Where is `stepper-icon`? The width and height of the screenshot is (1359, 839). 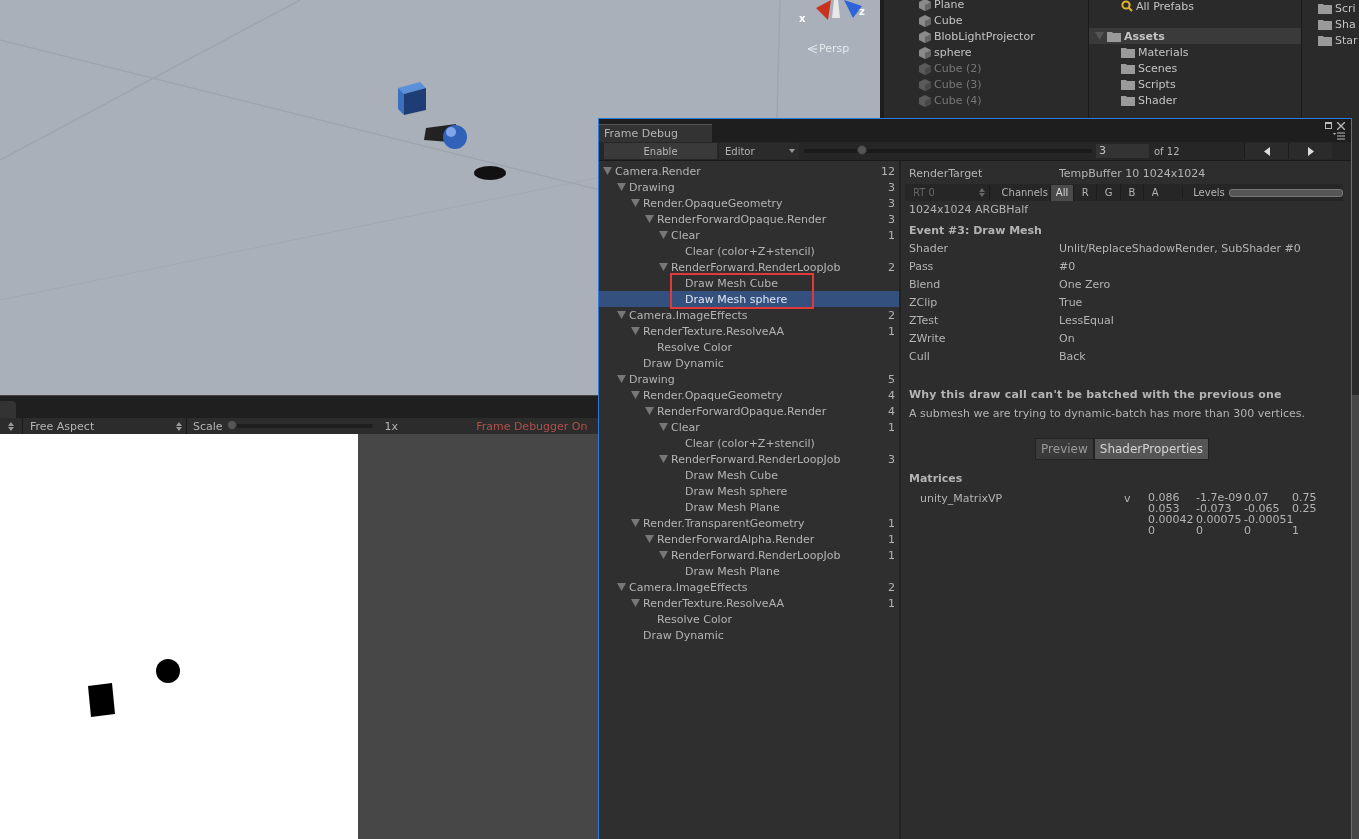
stepper-icon is located at coordinates (981, 192).